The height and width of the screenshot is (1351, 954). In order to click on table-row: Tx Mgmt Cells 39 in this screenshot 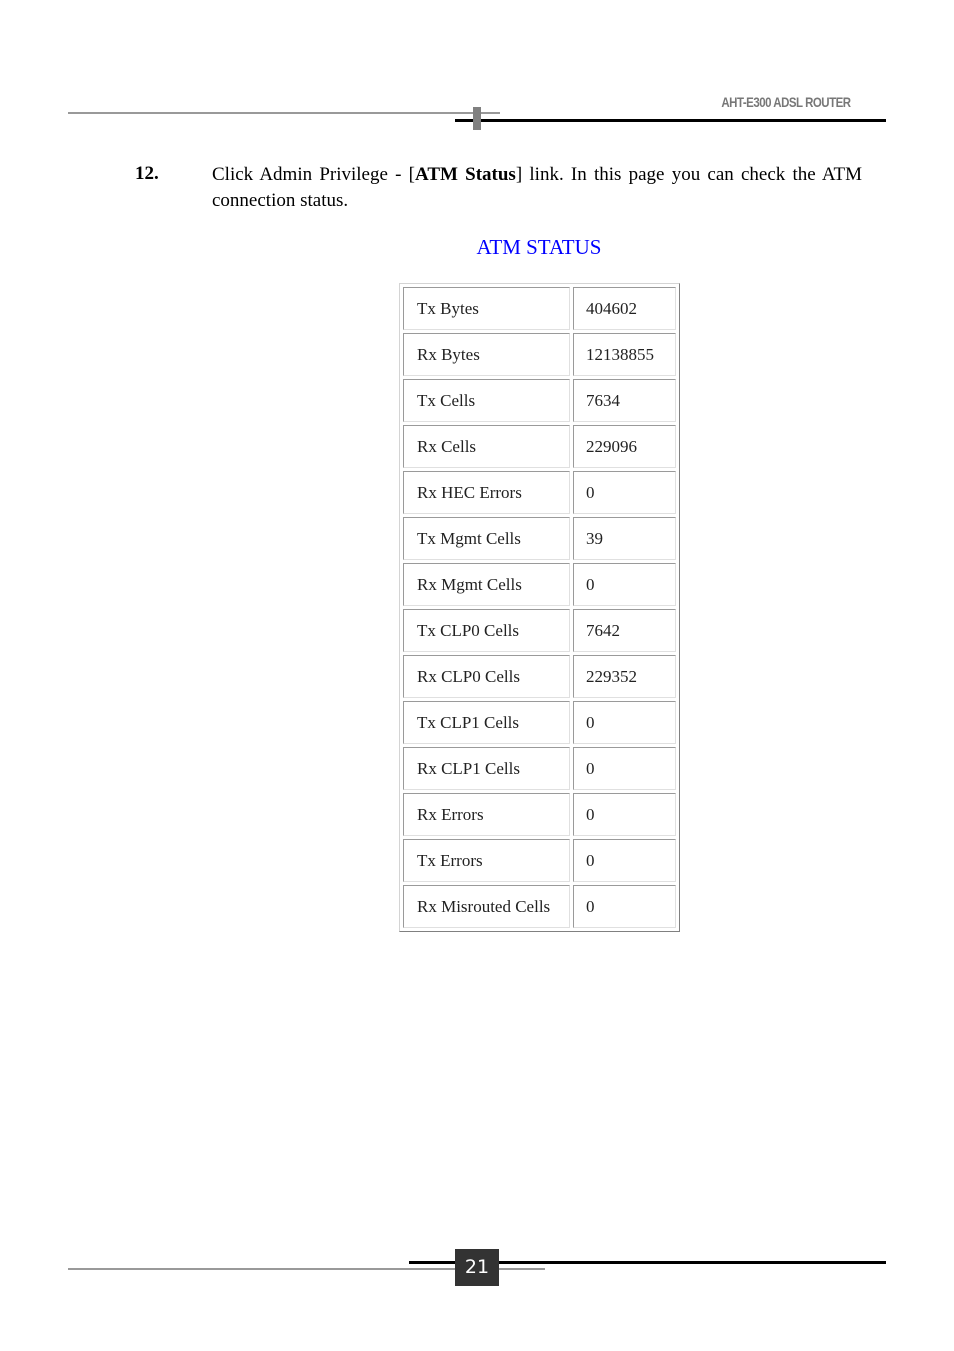, I will do `click(539, 538)`.